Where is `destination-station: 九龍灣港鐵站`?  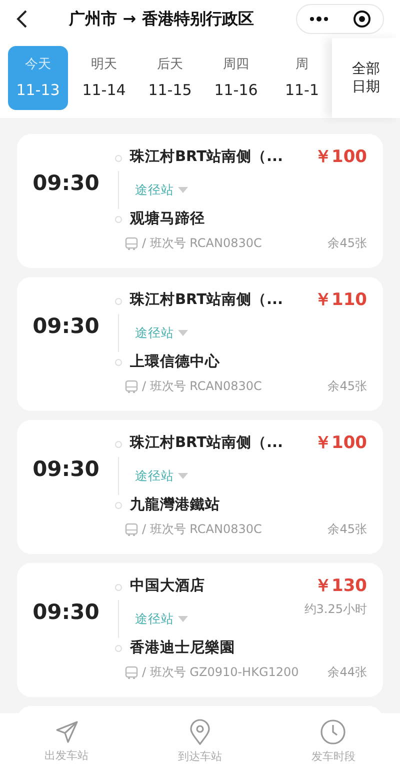 destination-station: 九龍灣港鐵站 is located at coordinates (175, 505).